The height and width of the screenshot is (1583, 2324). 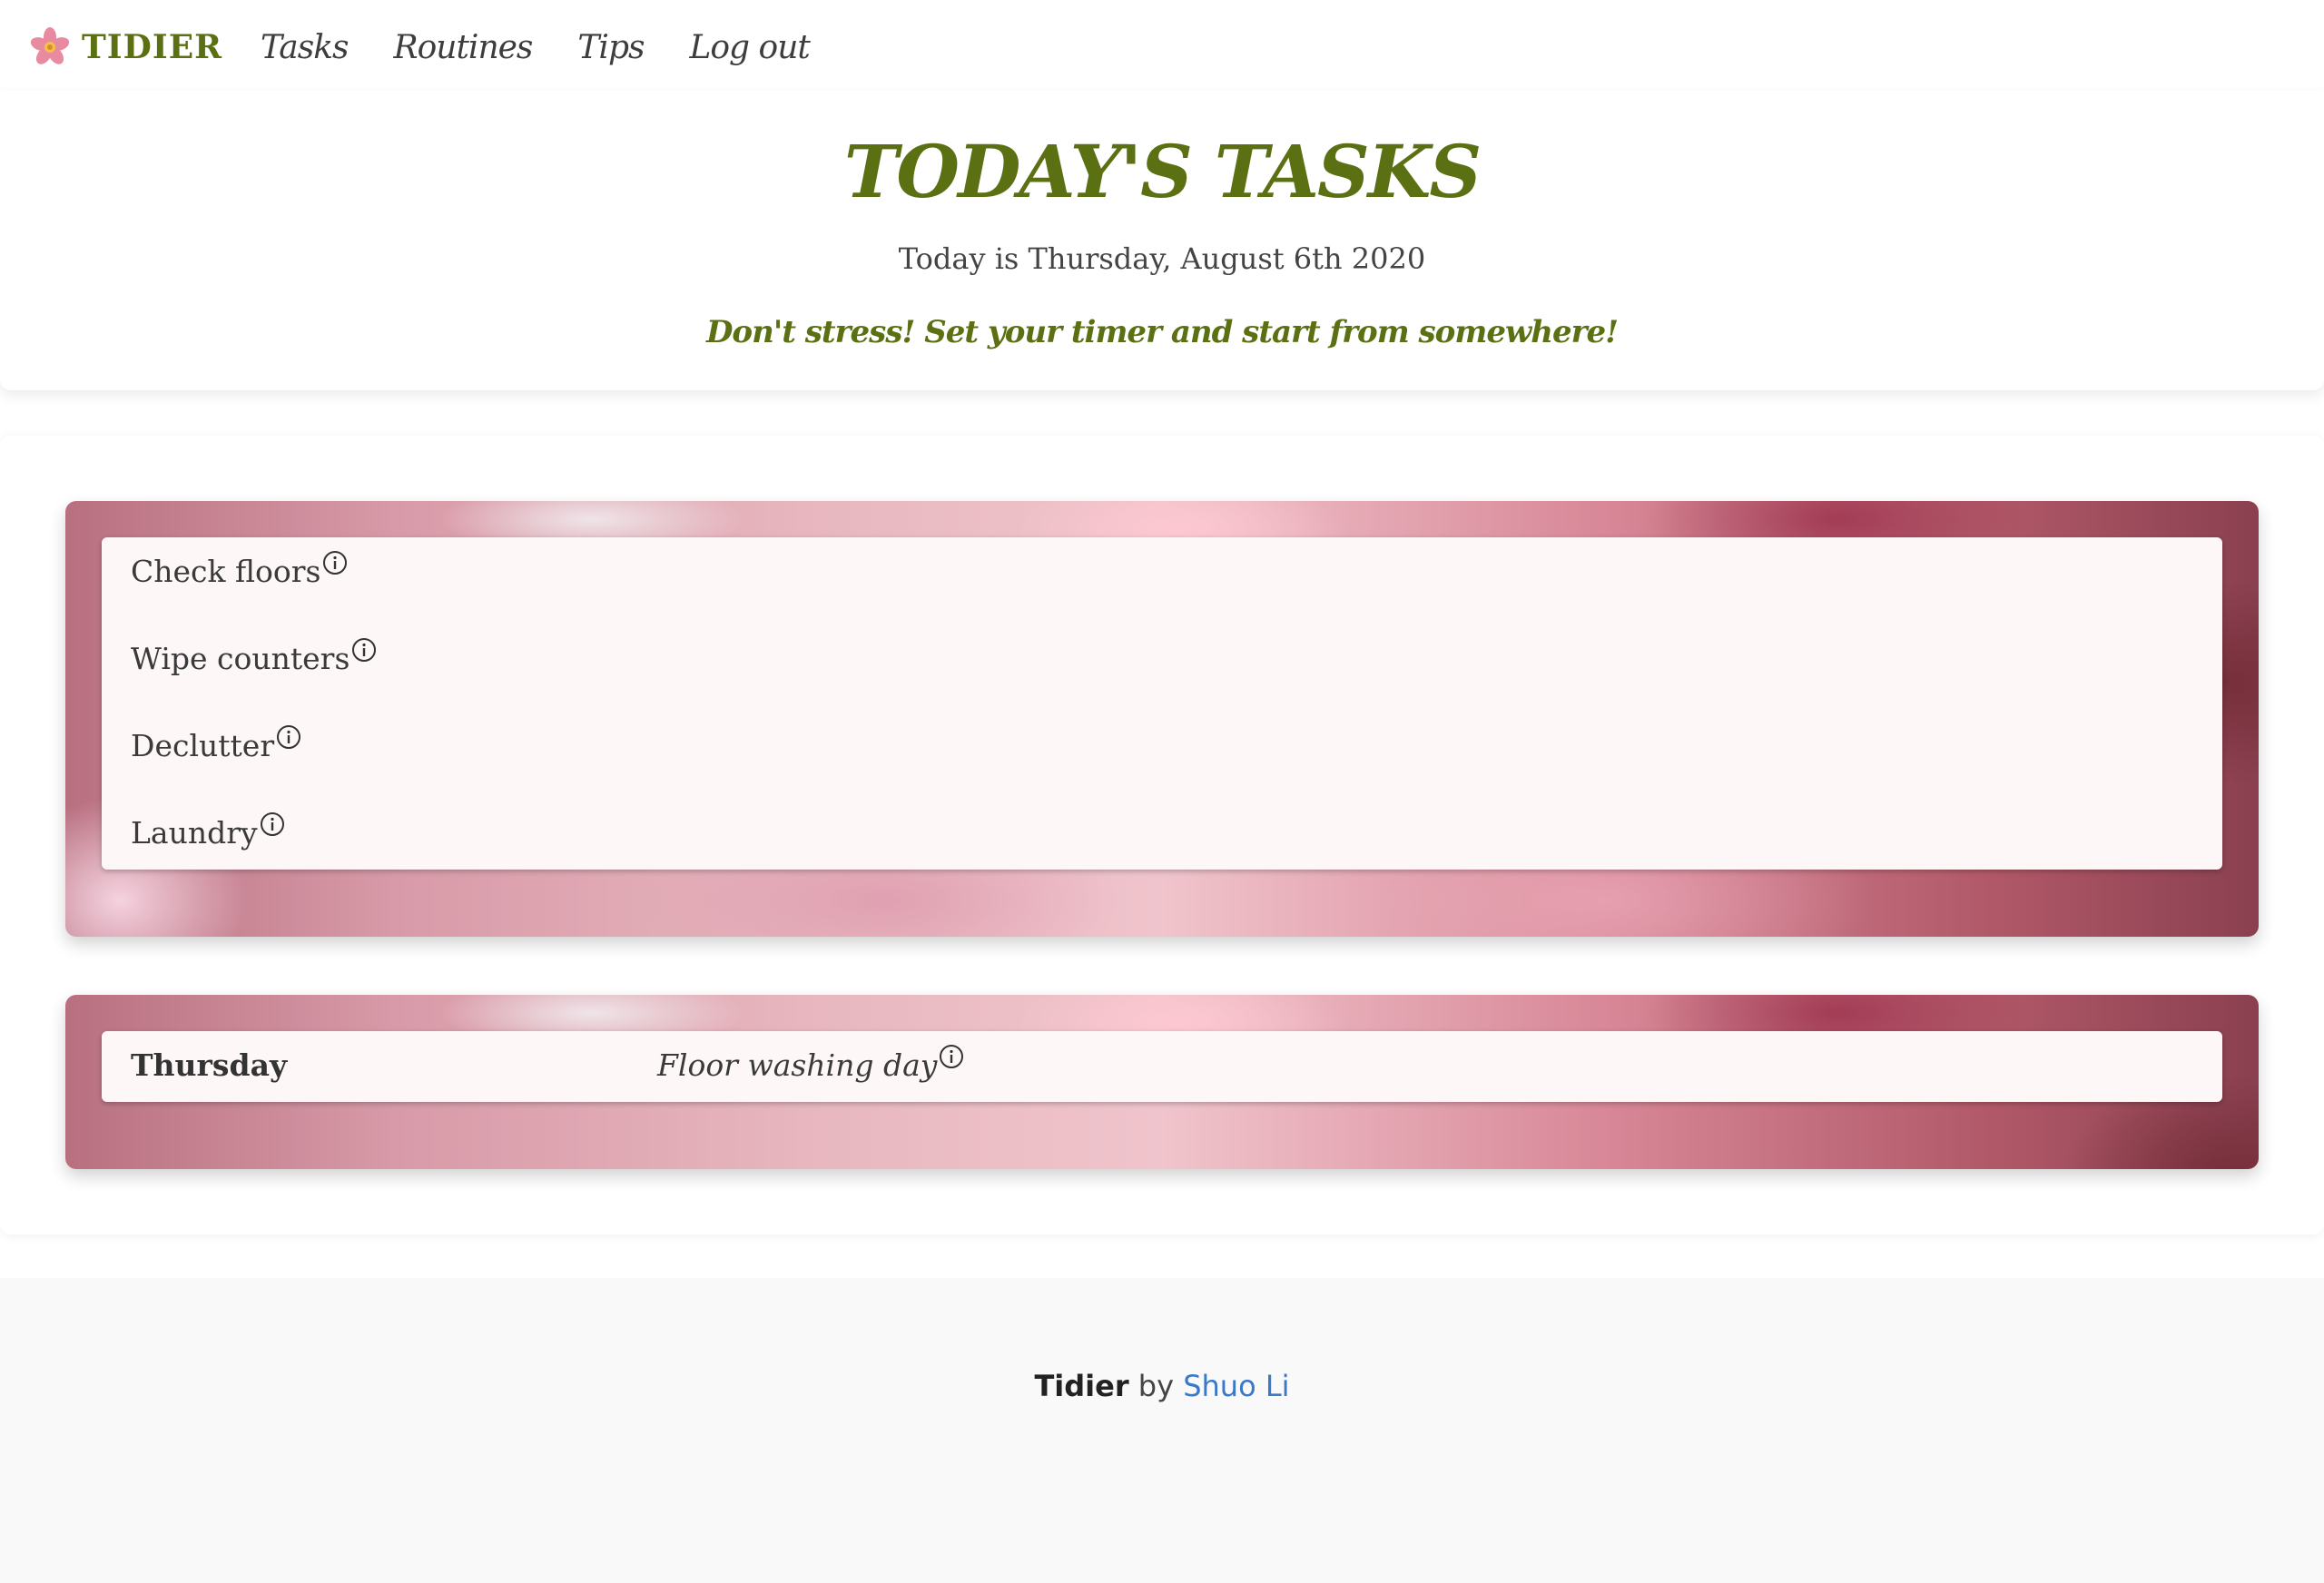 I want to click on nav-link-logout: Log out, so click(x=749, y=47).